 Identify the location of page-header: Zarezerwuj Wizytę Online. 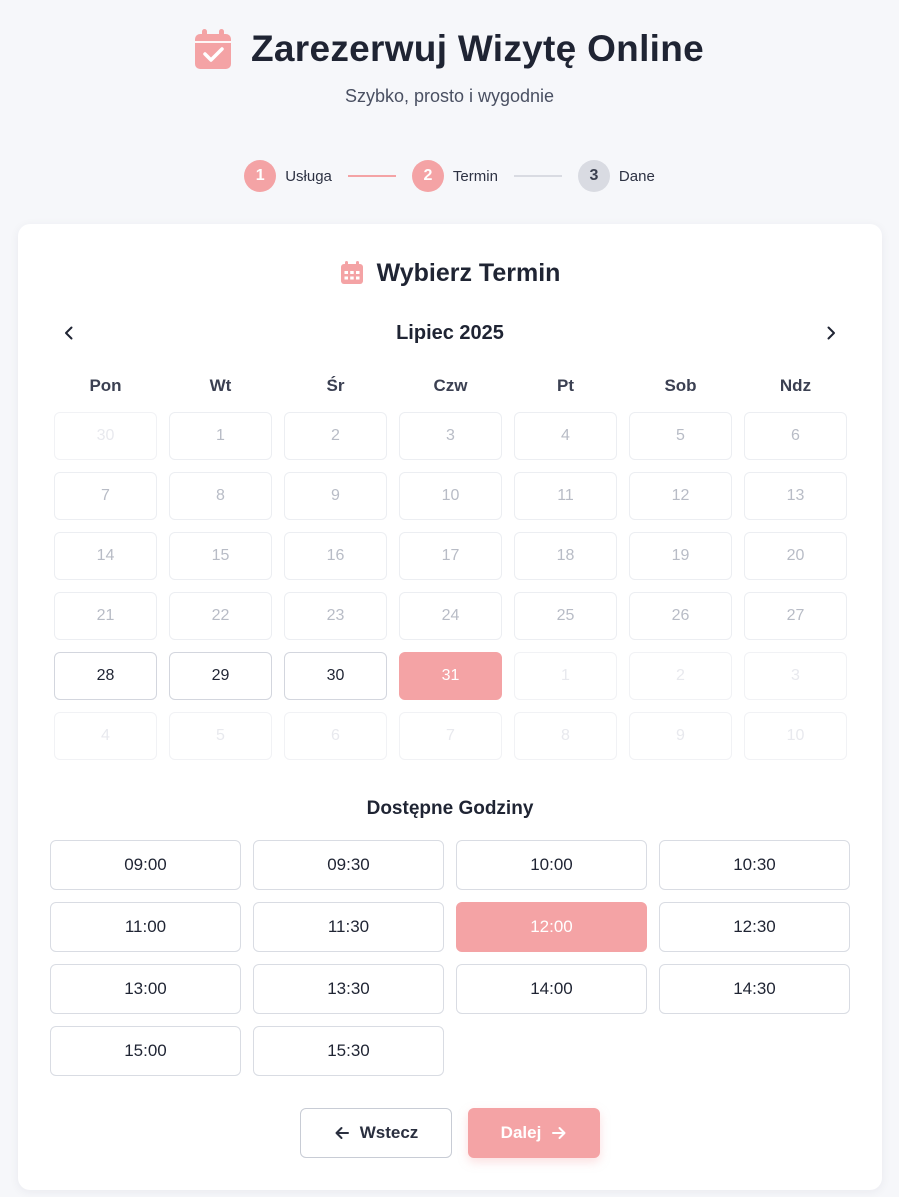
(449, 49).